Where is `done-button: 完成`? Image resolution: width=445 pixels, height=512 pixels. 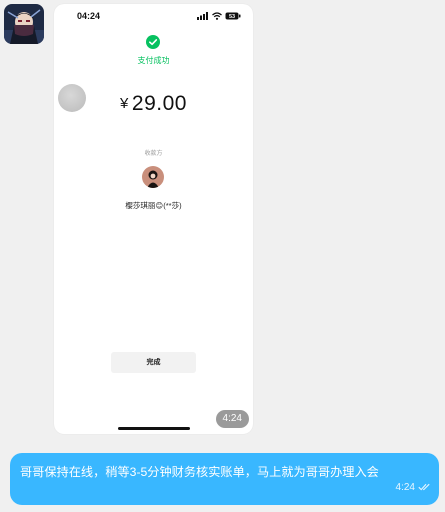 done-button: 完成 is located at coordinates (153, 362).